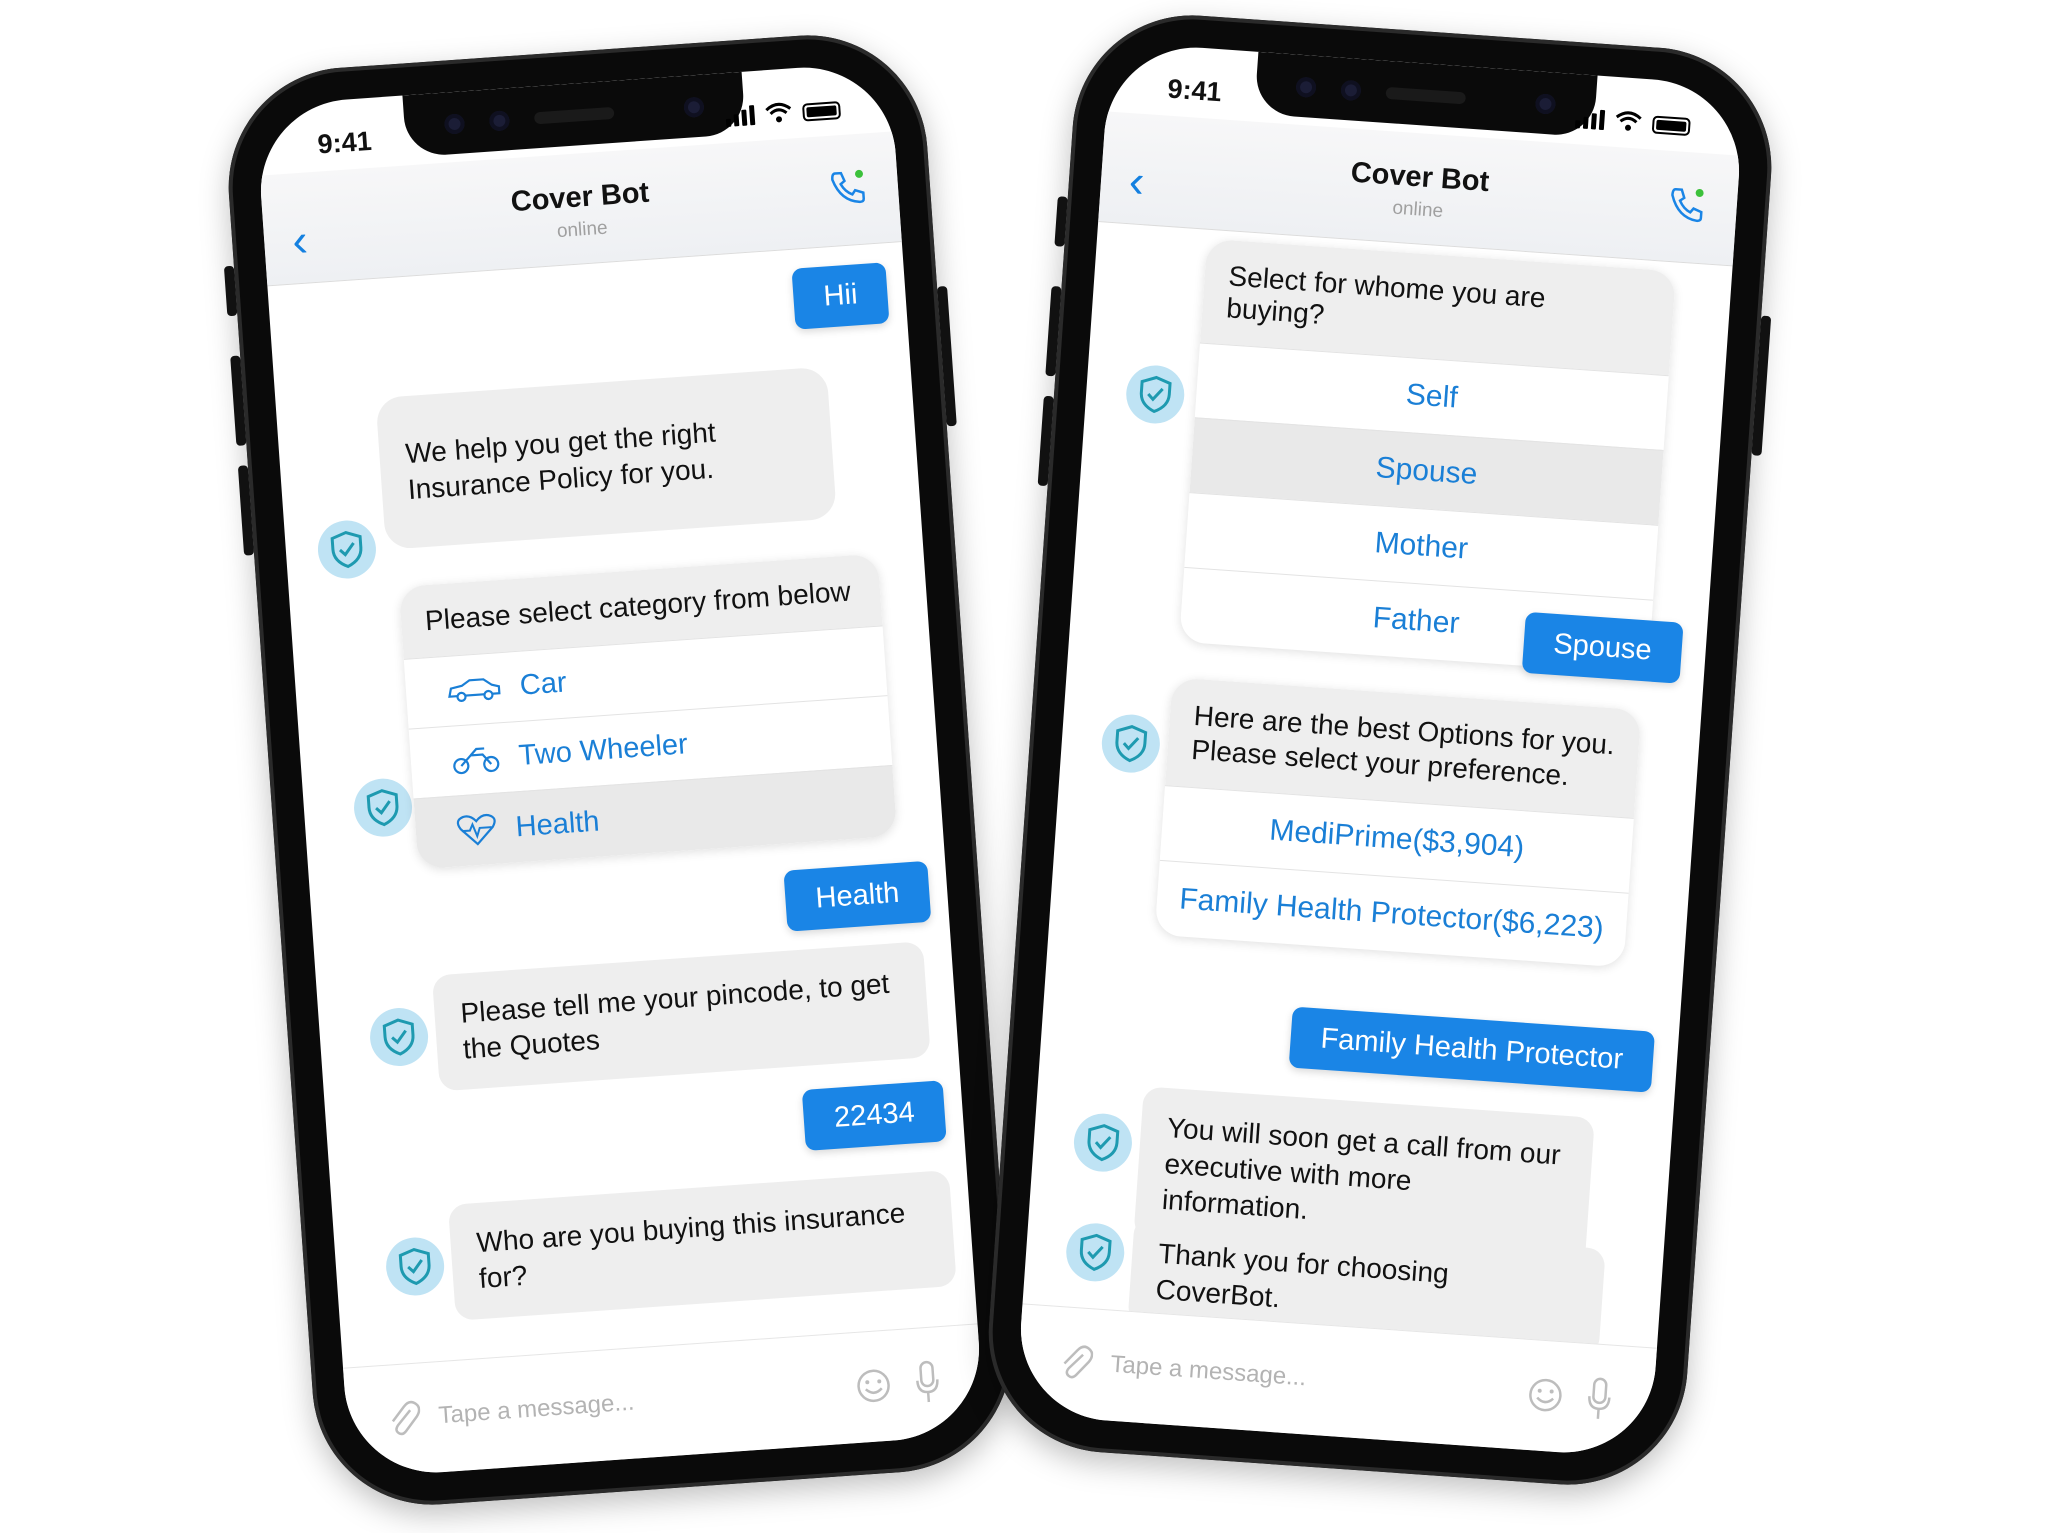 The image size is (2048, 1533). What do you see at coordinates (1602, 647) in the screenshot?
I see `user-message: Spouse` at bounding box center [1602, 647].